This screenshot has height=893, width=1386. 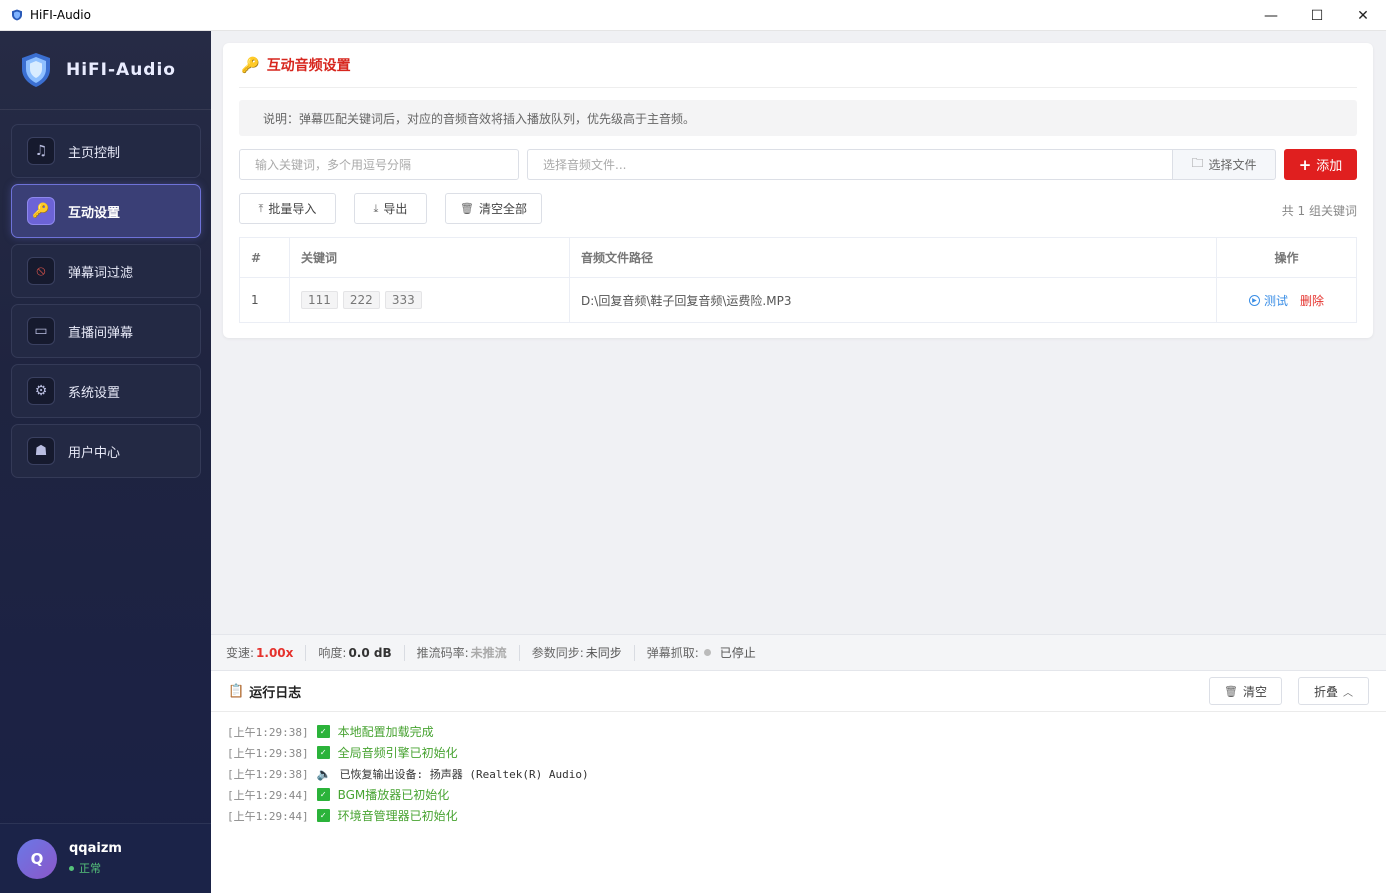 I want to click on window-title: HiFI-Audio, so click(x=60, y=15).